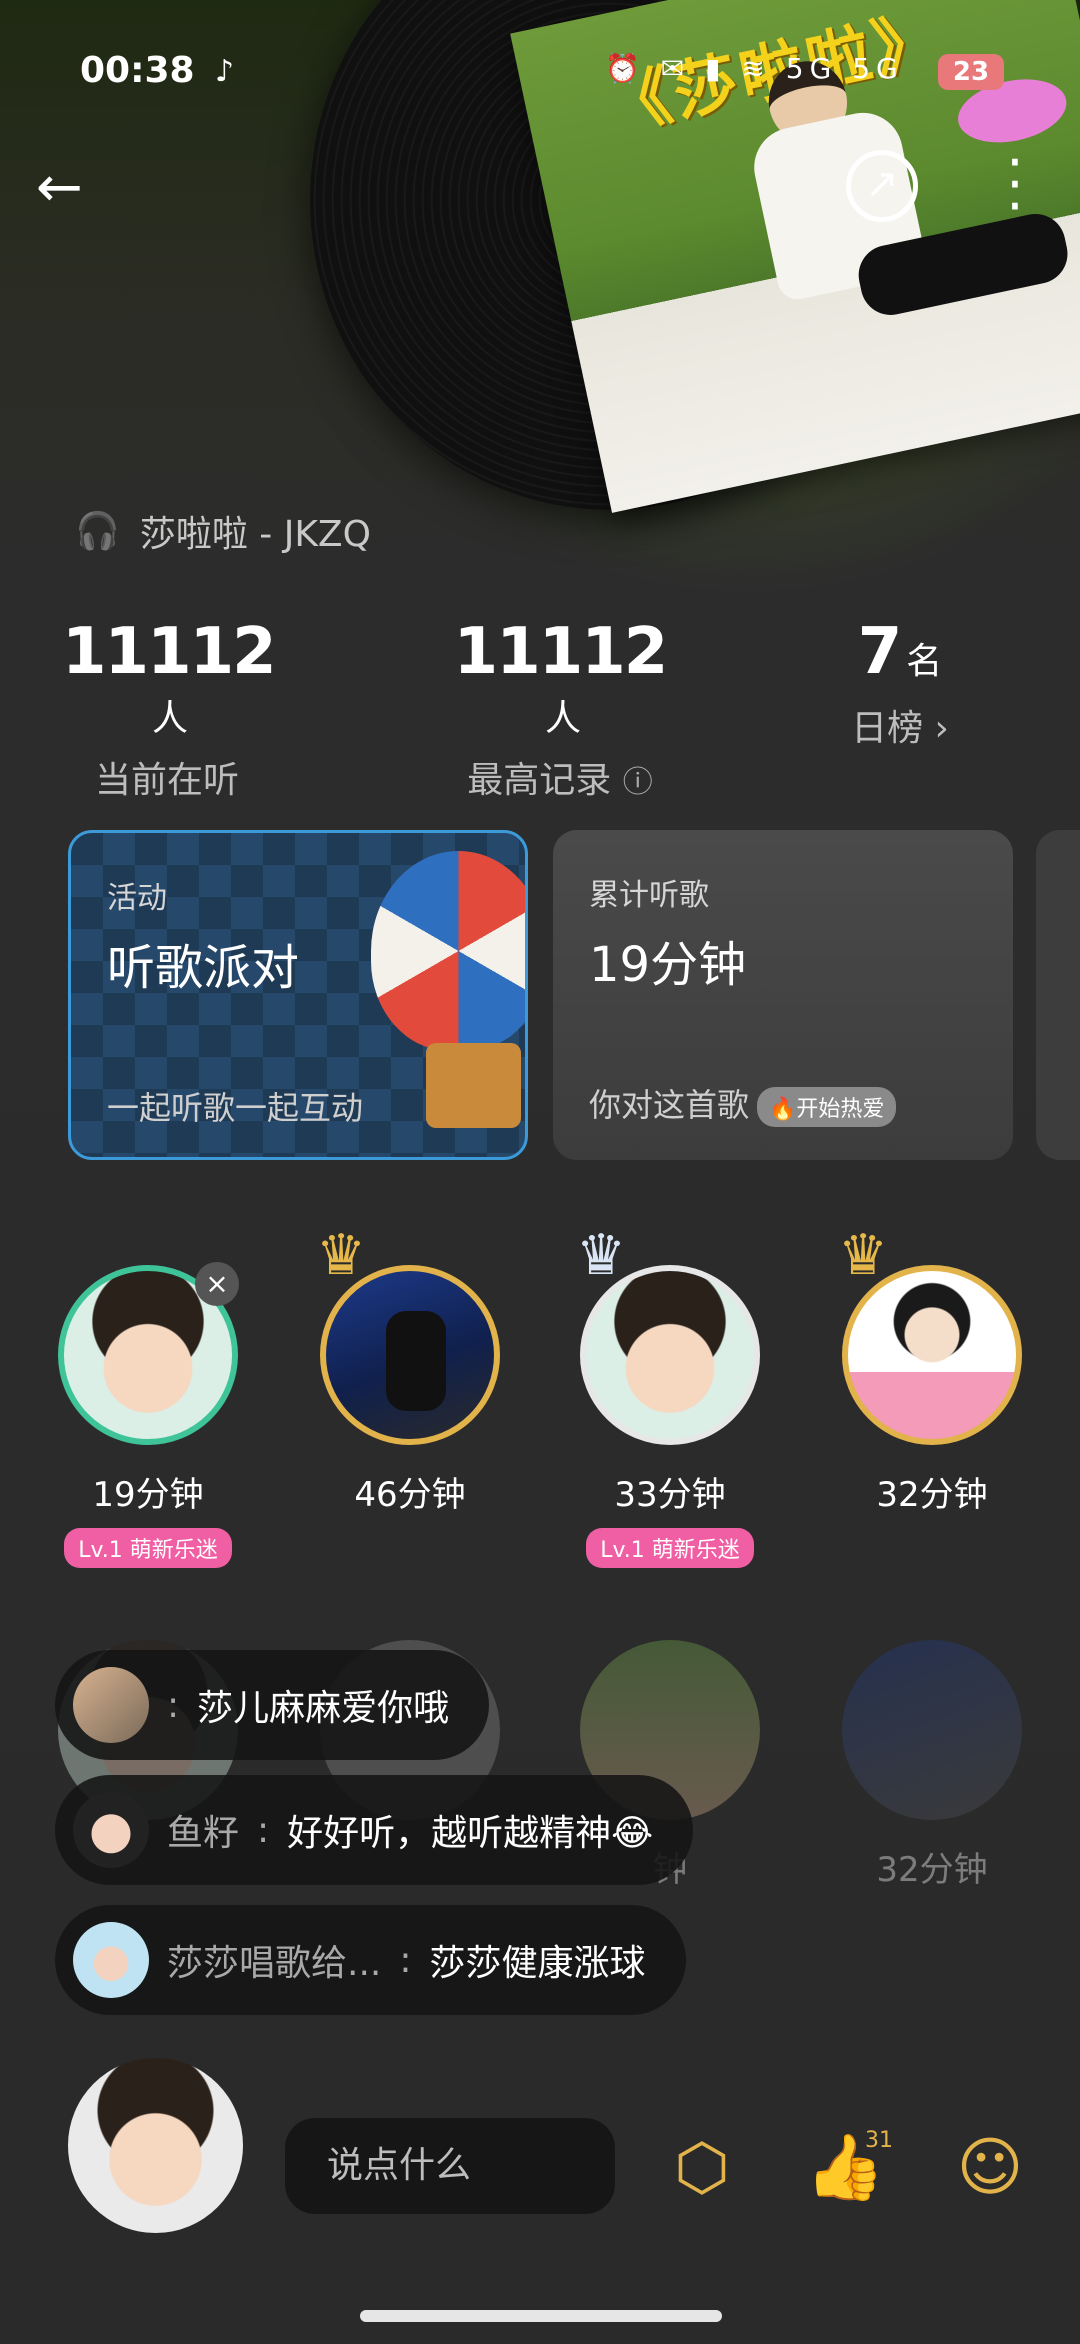  Describe the element at coordinates (882, 186) in the screenshot. I see `share-icon: ↗` at that location.